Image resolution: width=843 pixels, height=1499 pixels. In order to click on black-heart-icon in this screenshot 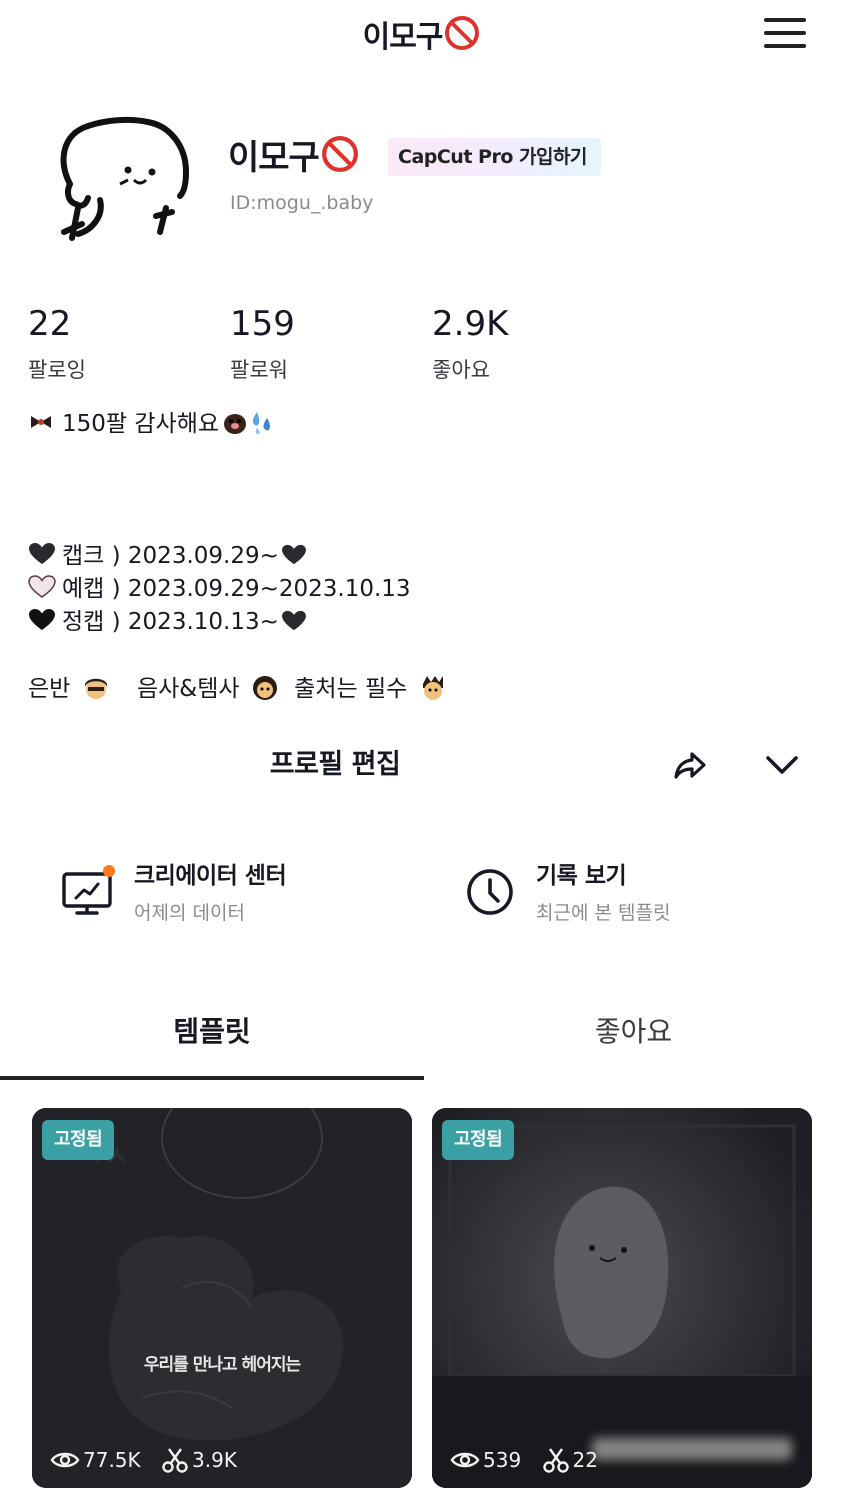, I will do `click(42, 619)`.